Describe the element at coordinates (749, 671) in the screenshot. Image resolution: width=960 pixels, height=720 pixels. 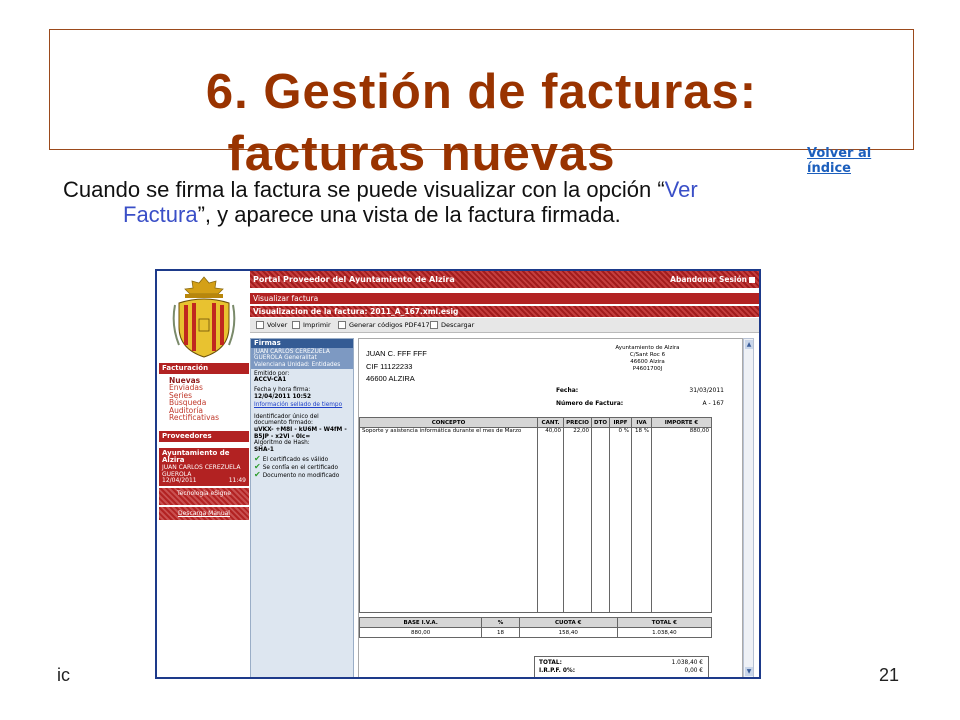
I see `scroll-down-icon: ▼` at that location.